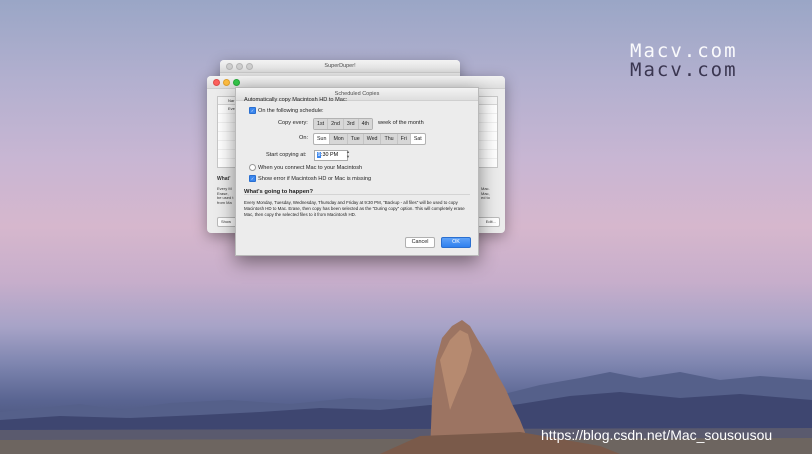 The height and width of the screenshot is (454, 812). Describe the element at coordinates (456, 242) in the screenshot. I see `ok-button: OK` at that location.